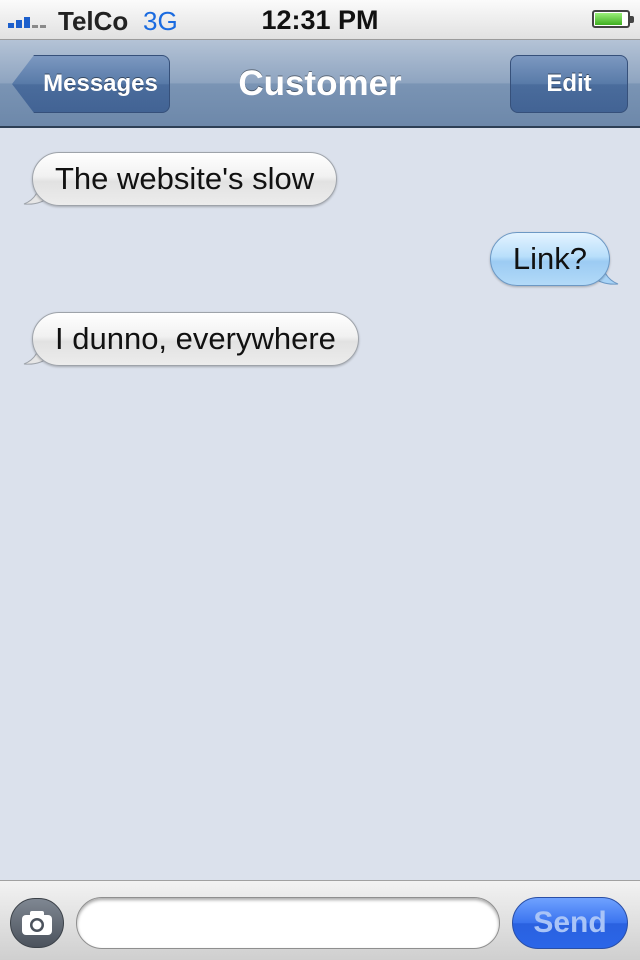  I want to click on camera-icon, so click(37, 923).